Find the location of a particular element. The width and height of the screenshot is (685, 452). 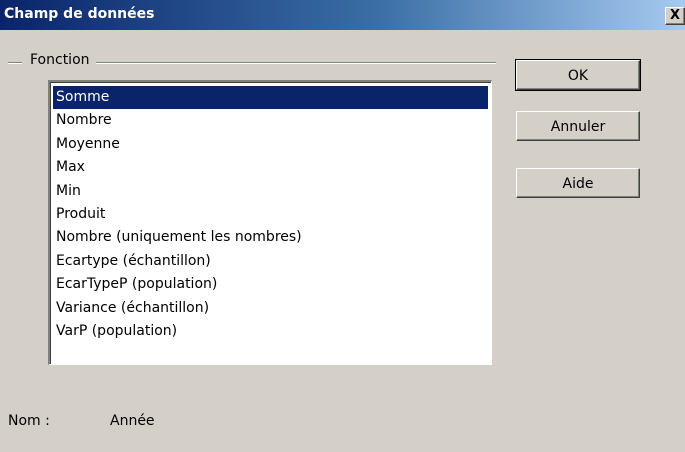

list-item-moyenne: Moyenne is located at coordinates (270, 144).